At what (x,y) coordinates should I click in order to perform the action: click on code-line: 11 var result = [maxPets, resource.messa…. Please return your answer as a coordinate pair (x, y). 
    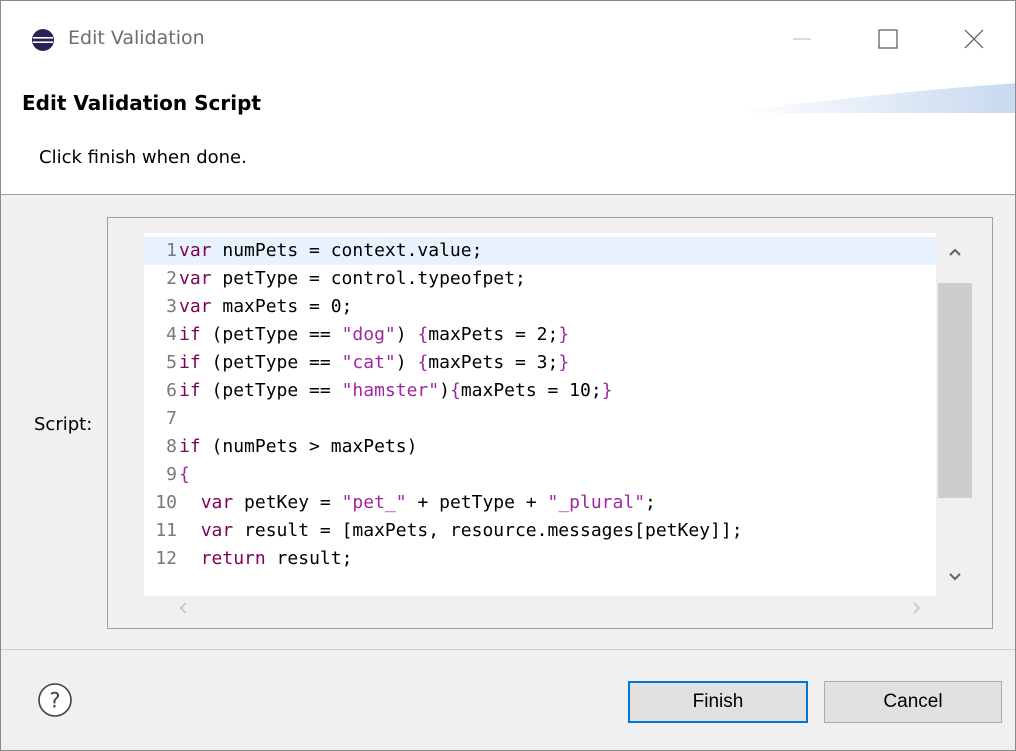
    Looking at the image, I should click on (540, 531).